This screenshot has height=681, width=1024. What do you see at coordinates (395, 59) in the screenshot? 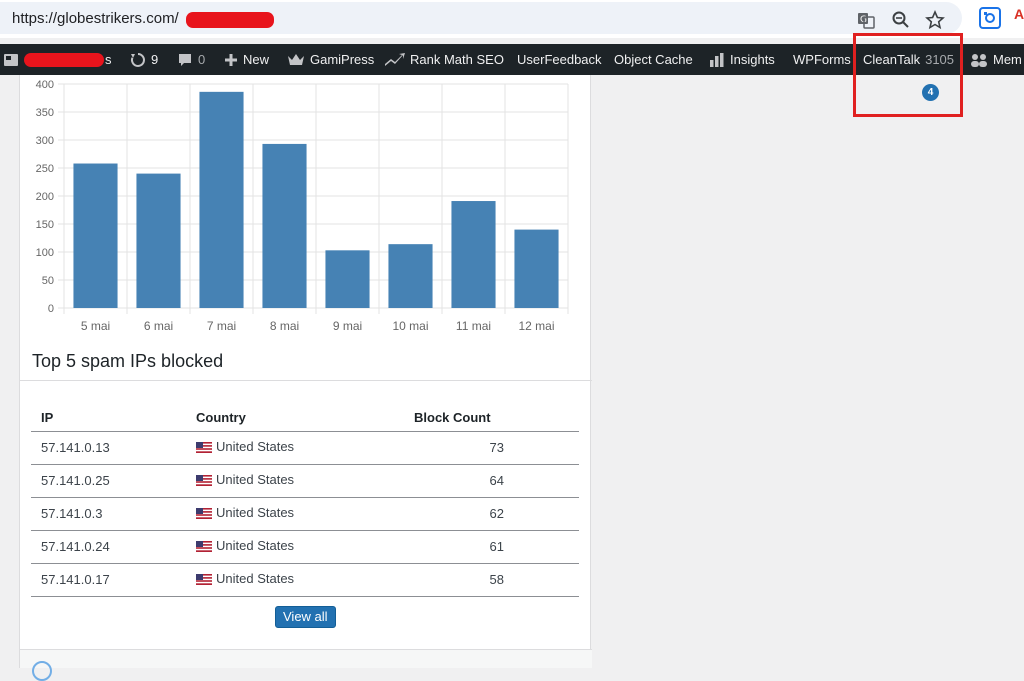
I see `rankmath-icon` at bounding box center [395, 59].